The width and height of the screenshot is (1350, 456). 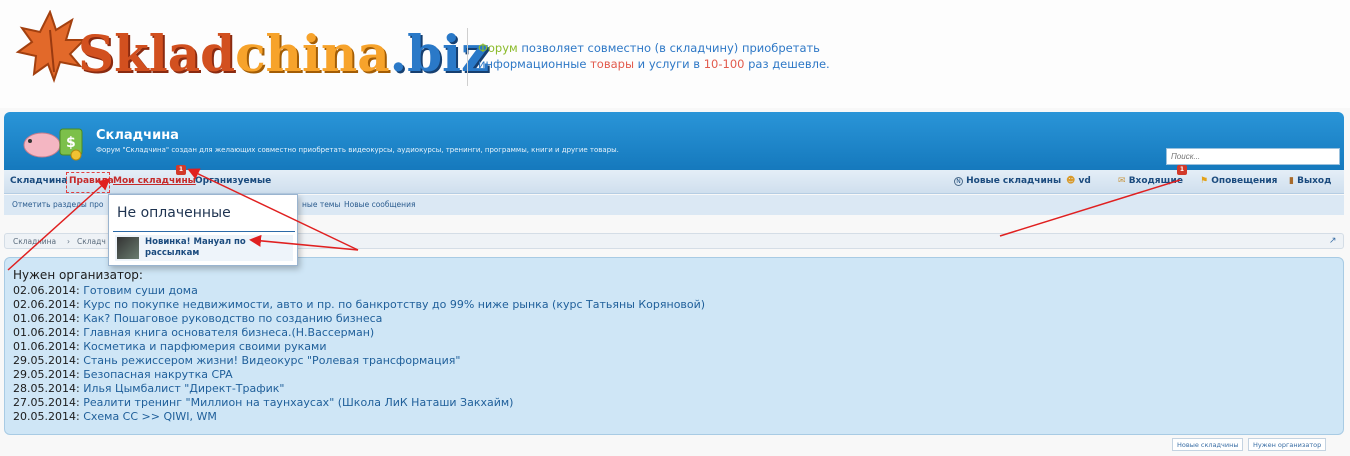 I want to click on breadcrumb-item: Складч, so click(x=91, y=241).